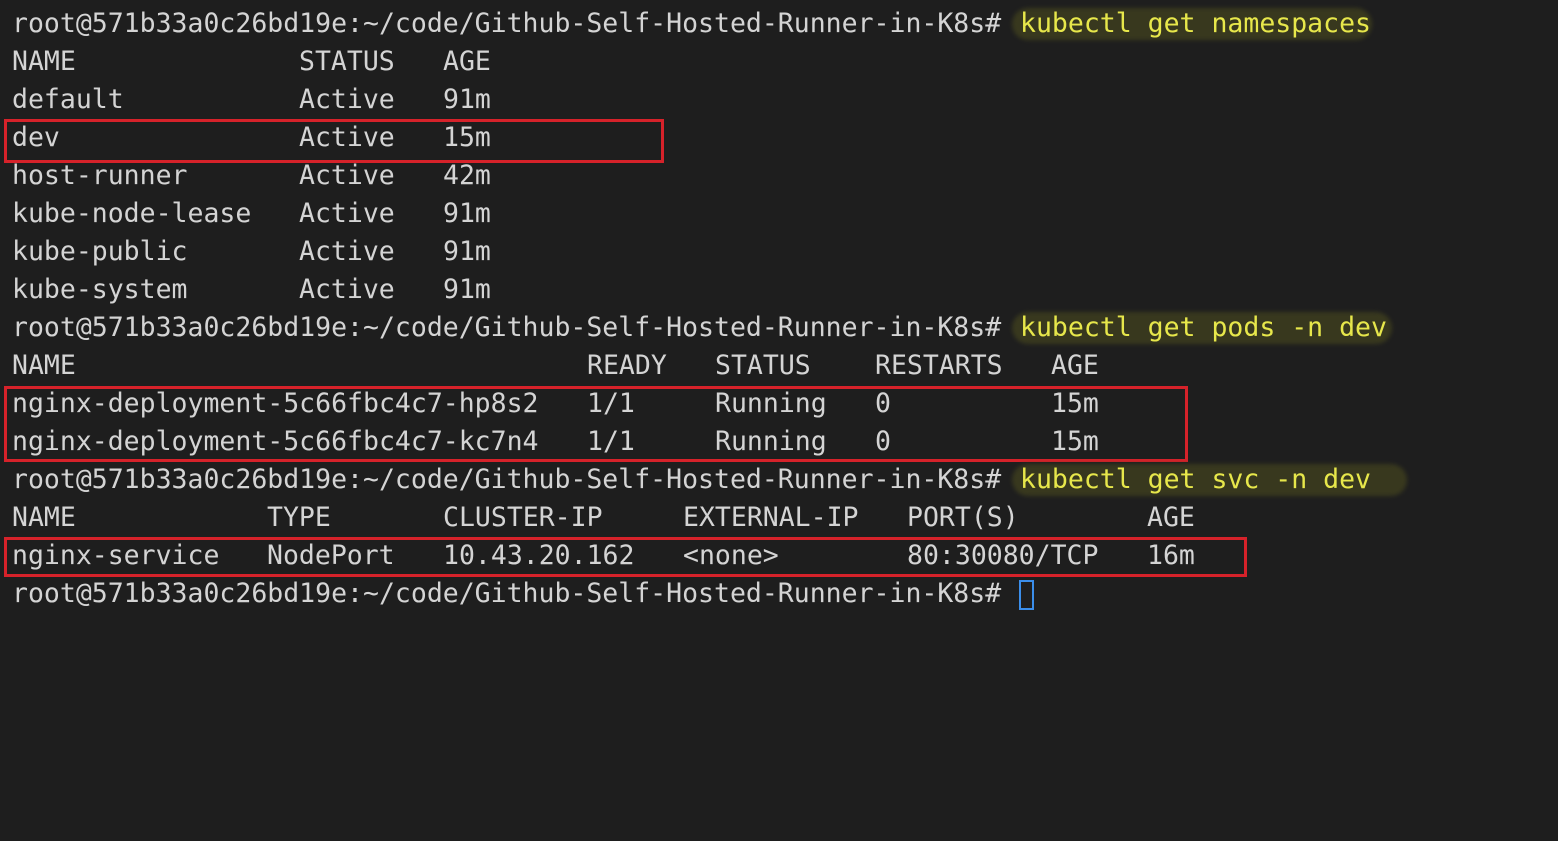  Describe the element at coordinates (245, 290) in the screenshot. I see `namespace-row: kube-system Active 91m` at that location.